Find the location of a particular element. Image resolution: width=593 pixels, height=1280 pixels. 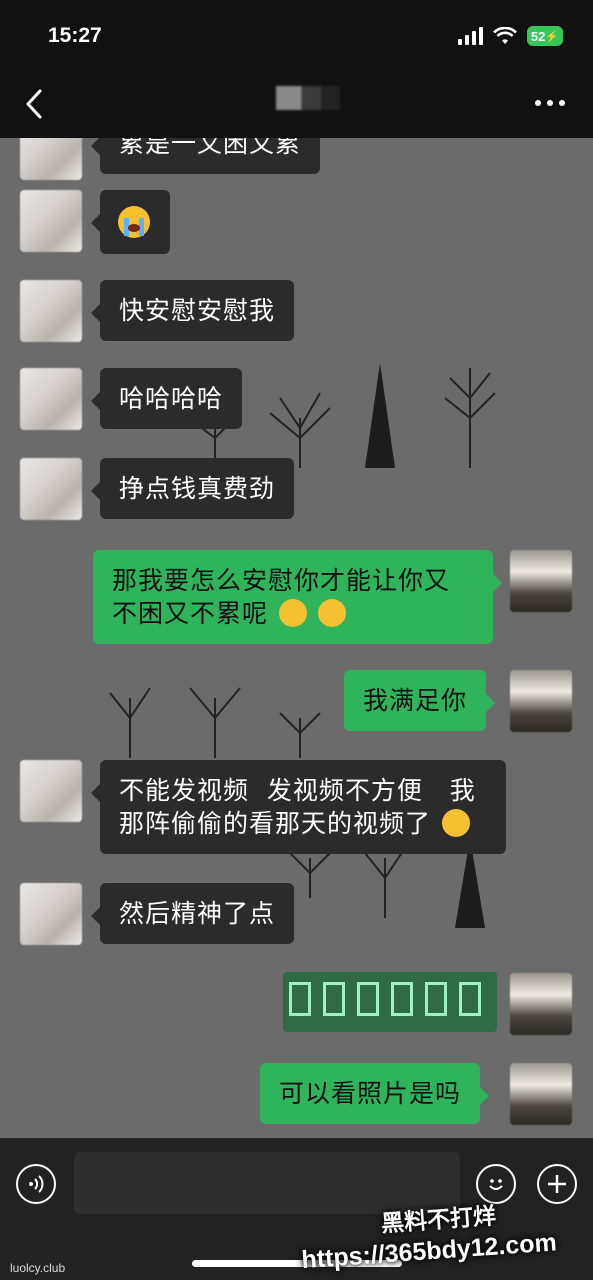

message-text-line: 那我要怎么安慰你才能让你又 is located at coordinates (281, 580).